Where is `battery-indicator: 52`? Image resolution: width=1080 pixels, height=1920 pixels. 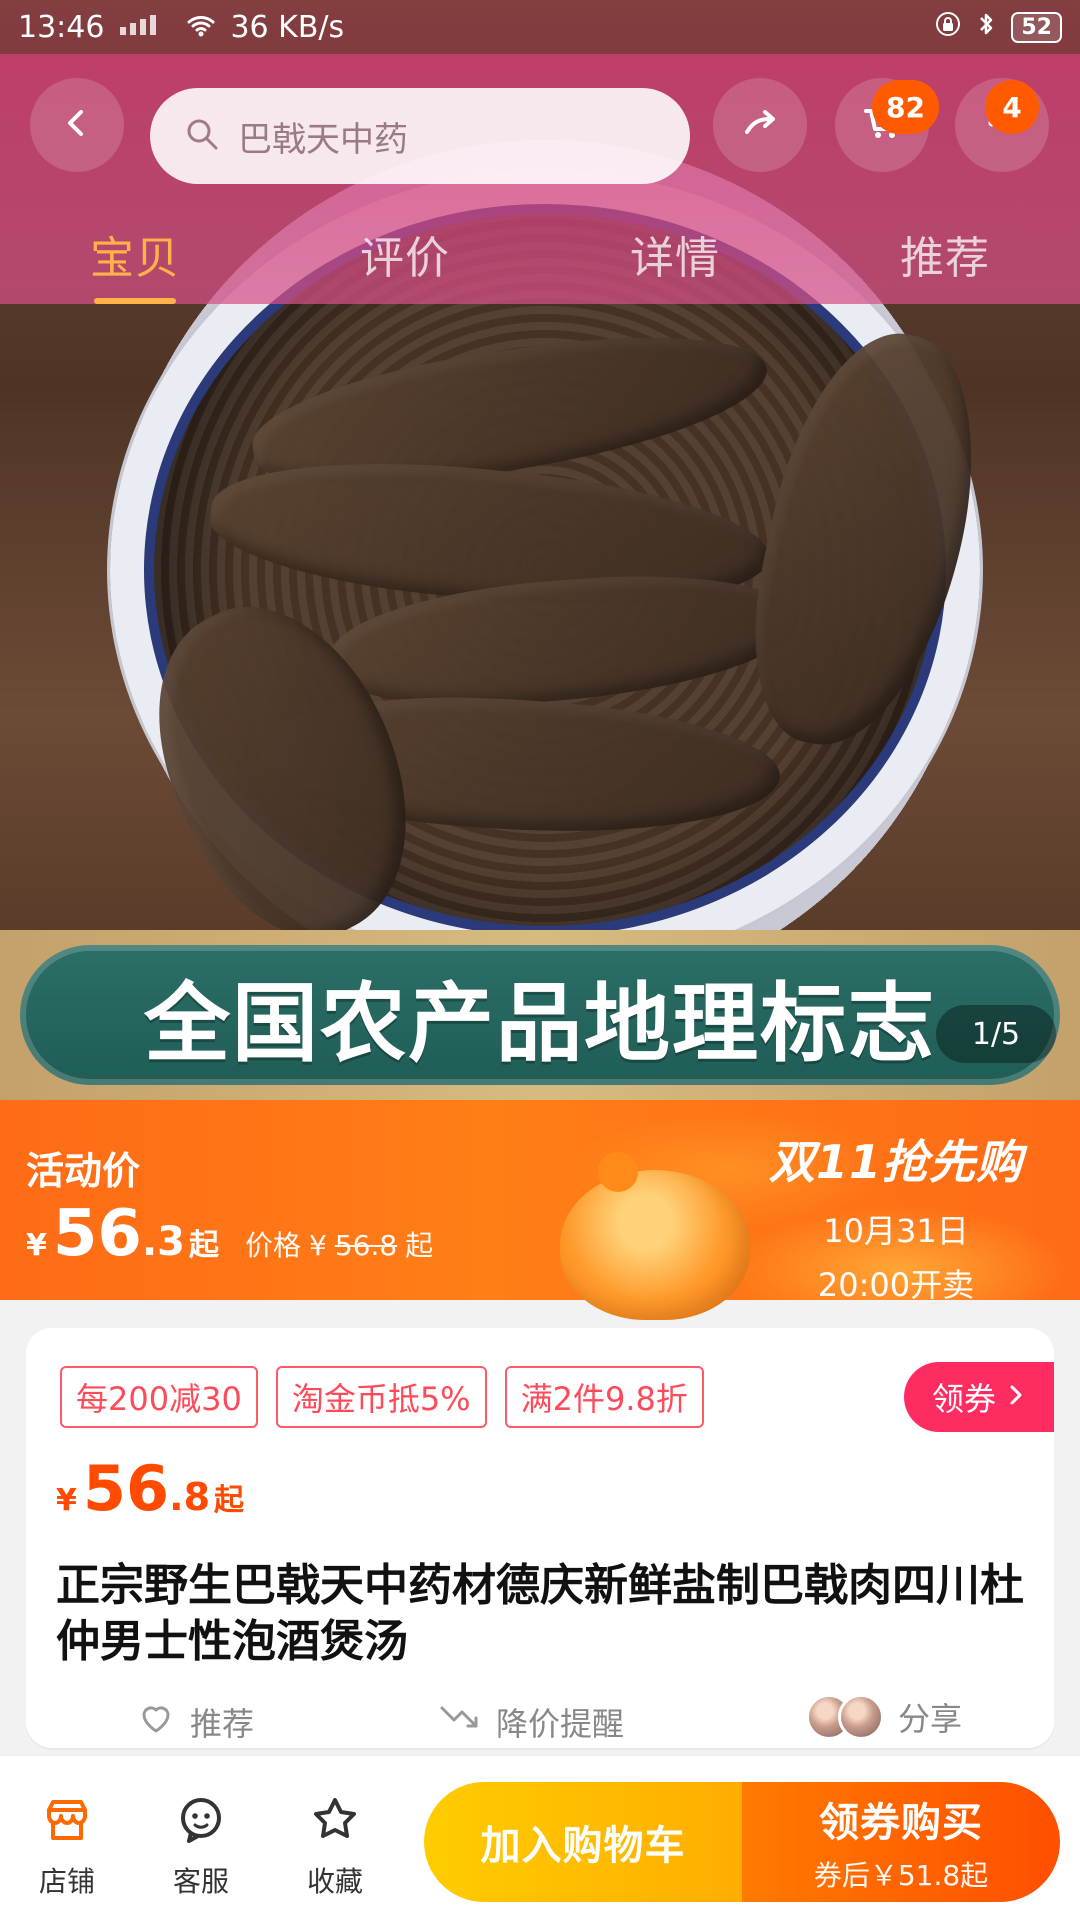
battery-indicator: 52 is located at coordinates (1036, 27).